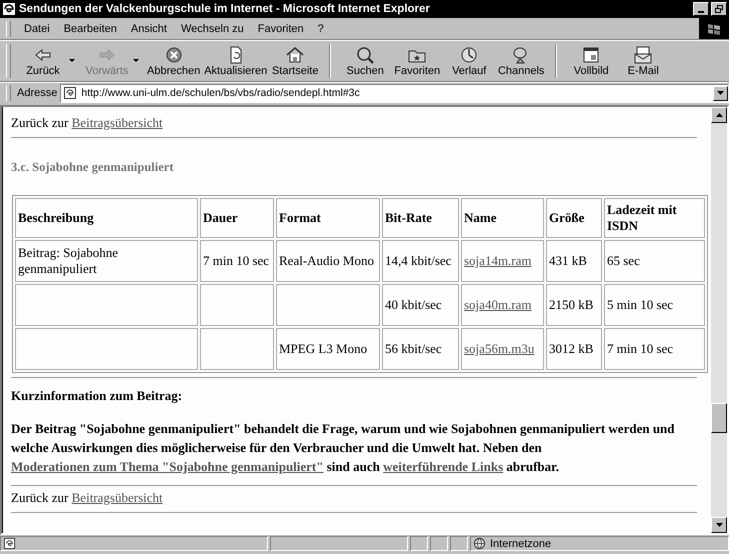 This screenshot has width=729, height=554. What do you see at coordinates (236, 61) in the screenshot?
I see `toolbar-button: Aktualisieren` at bounding box center [236, 61].